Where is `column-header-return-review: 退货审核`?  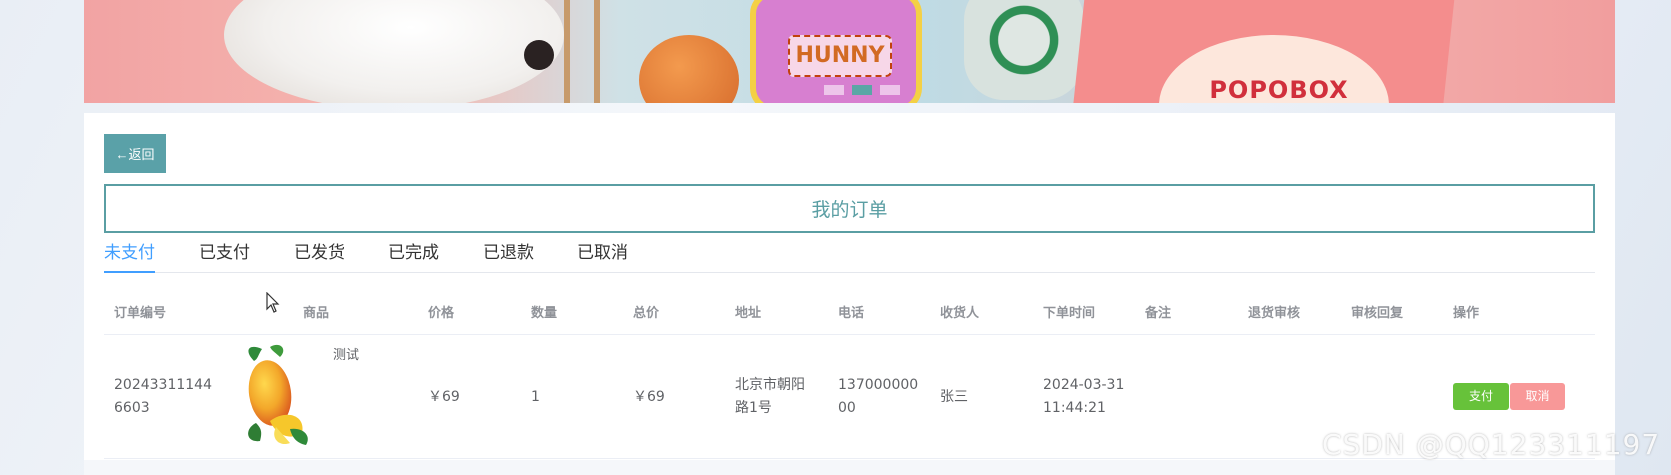 column-header-return-review: 退货审核 is located at coordinates (1274, 313).